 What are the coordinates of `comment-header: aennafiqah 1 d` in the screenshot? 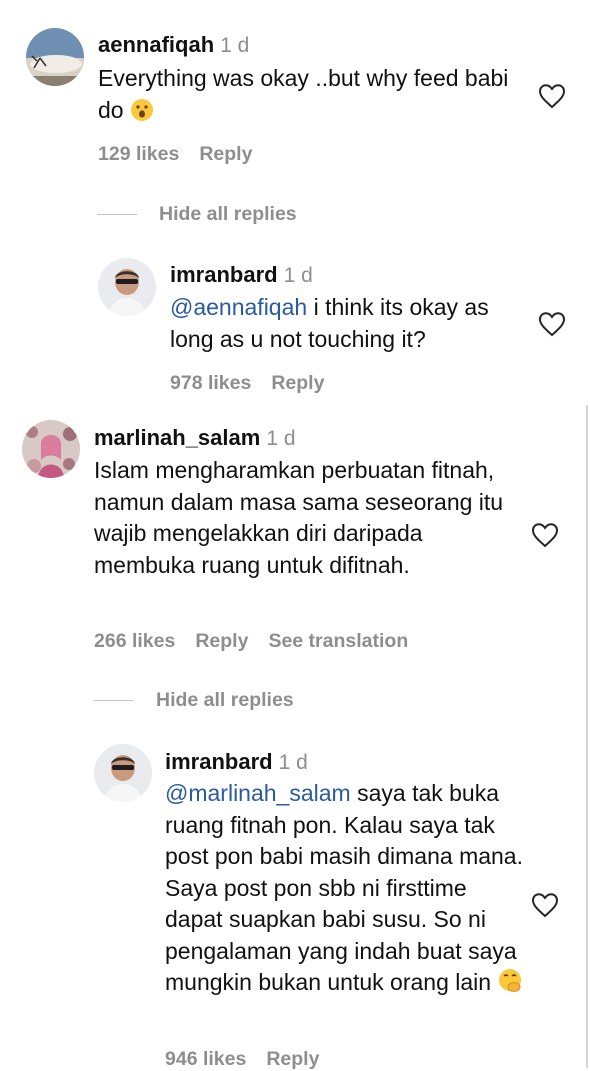 It's located at (173, 45).